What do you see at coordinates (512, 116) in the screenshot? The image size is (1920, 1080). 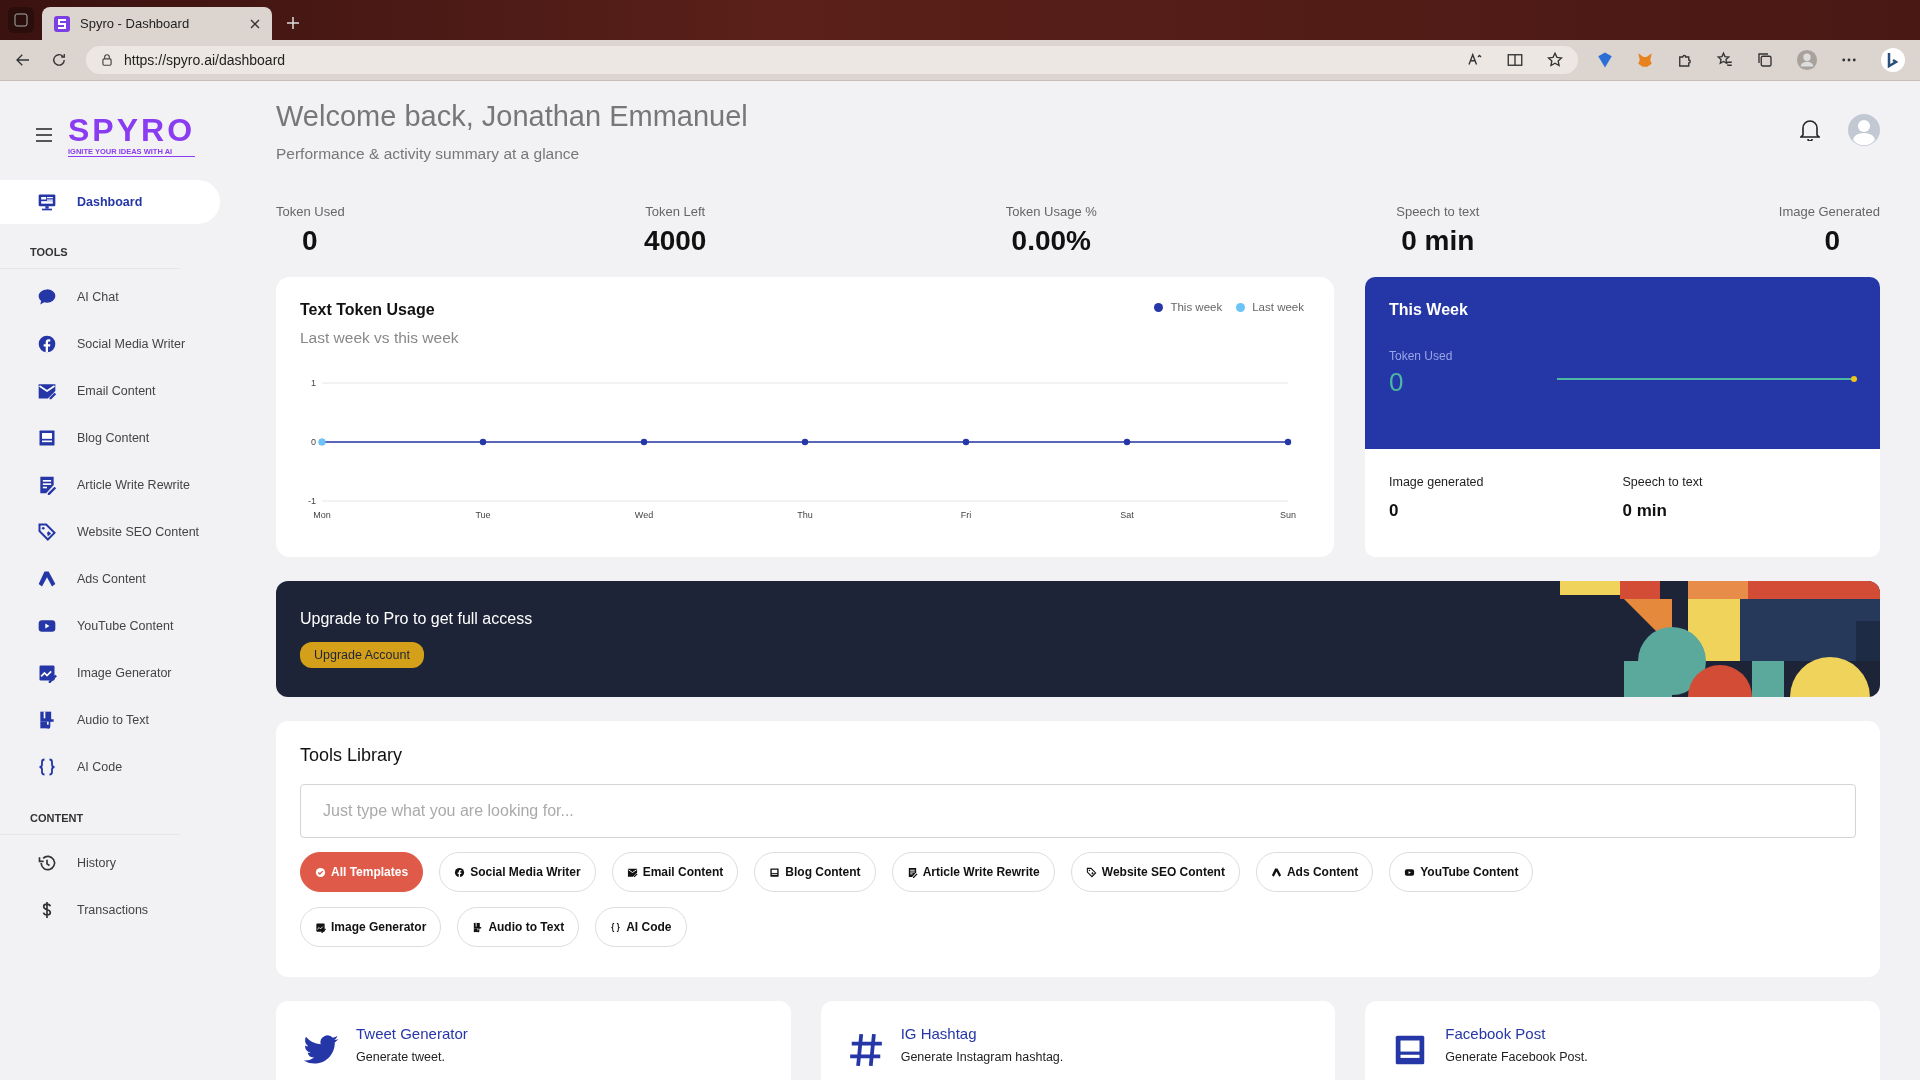 I see `page-title: Welcome back, Jonathan Emmanuel` at bounding box center [512, 116].